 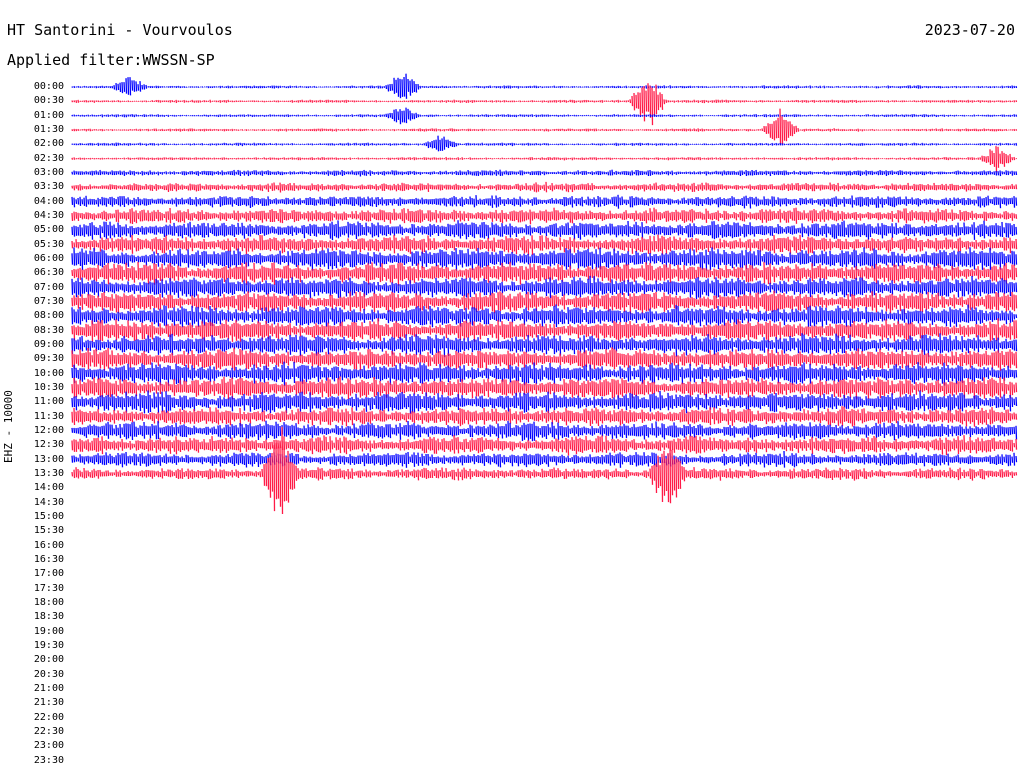 I want to click on trace-row-05:00, so click(x=544, y=230).